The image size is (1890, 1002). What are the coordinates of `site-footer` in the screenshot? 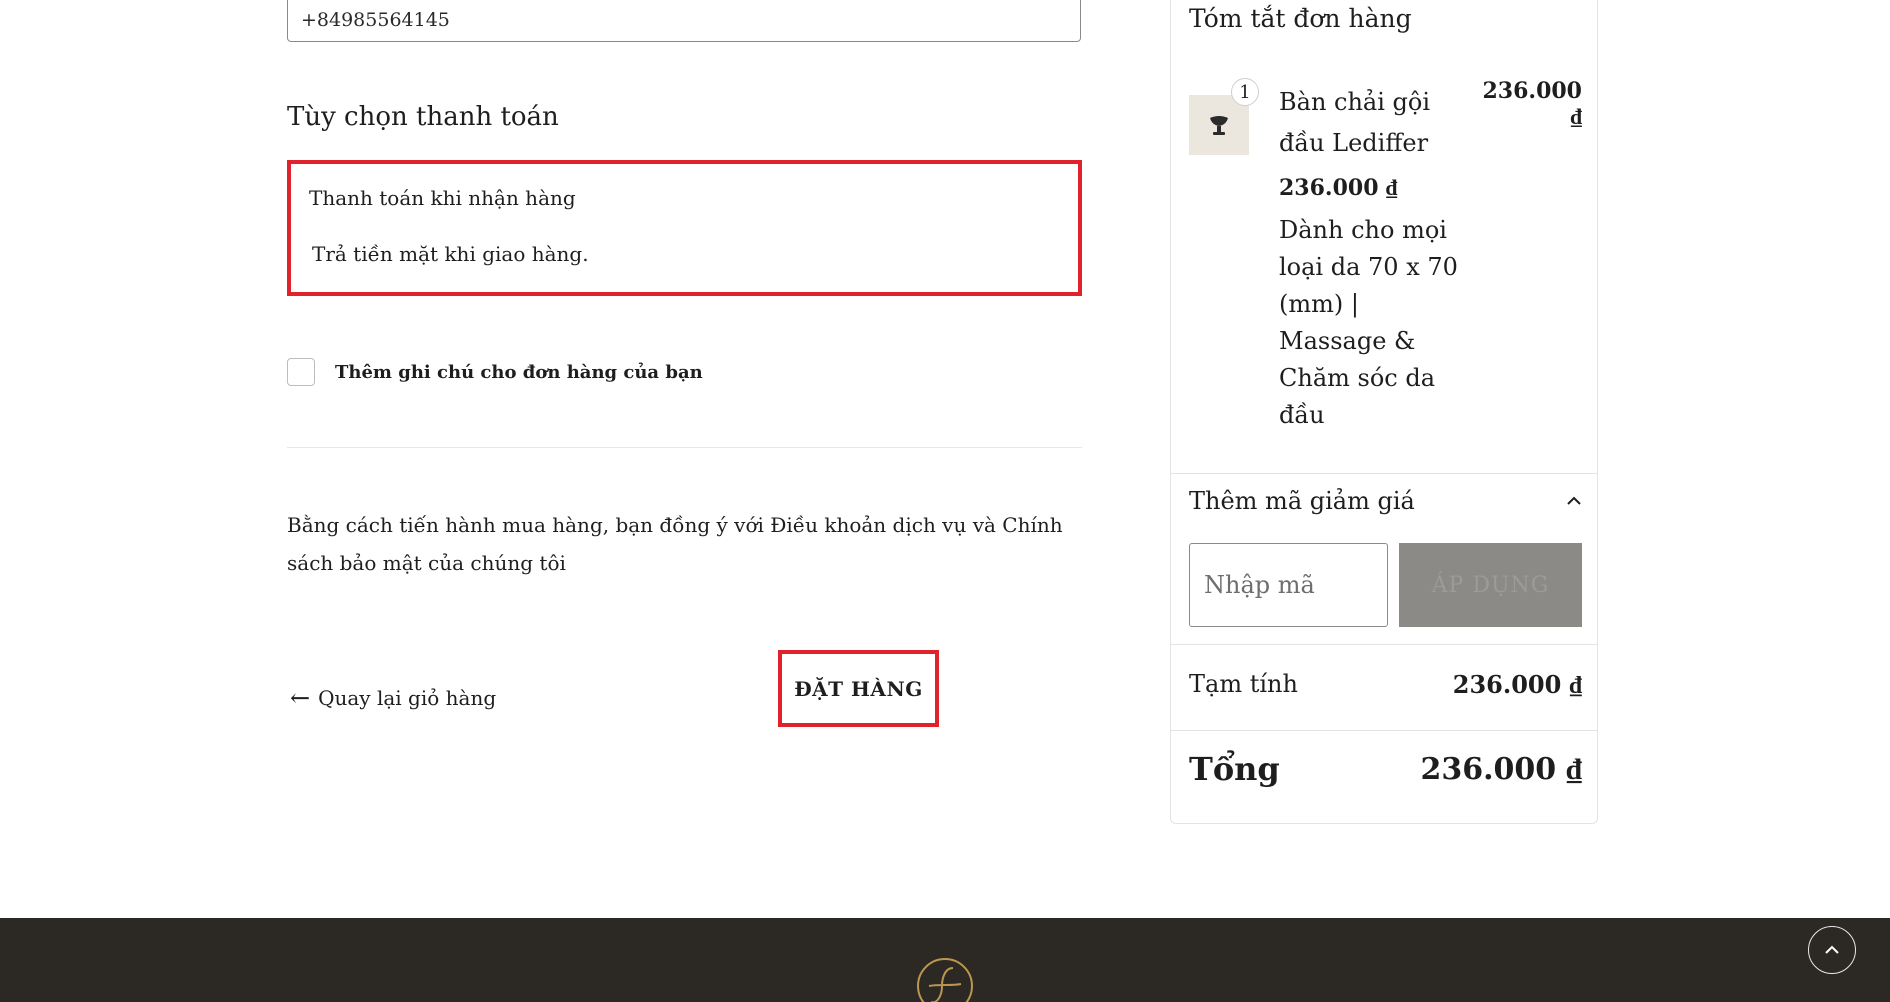 It's located at (945, 960).